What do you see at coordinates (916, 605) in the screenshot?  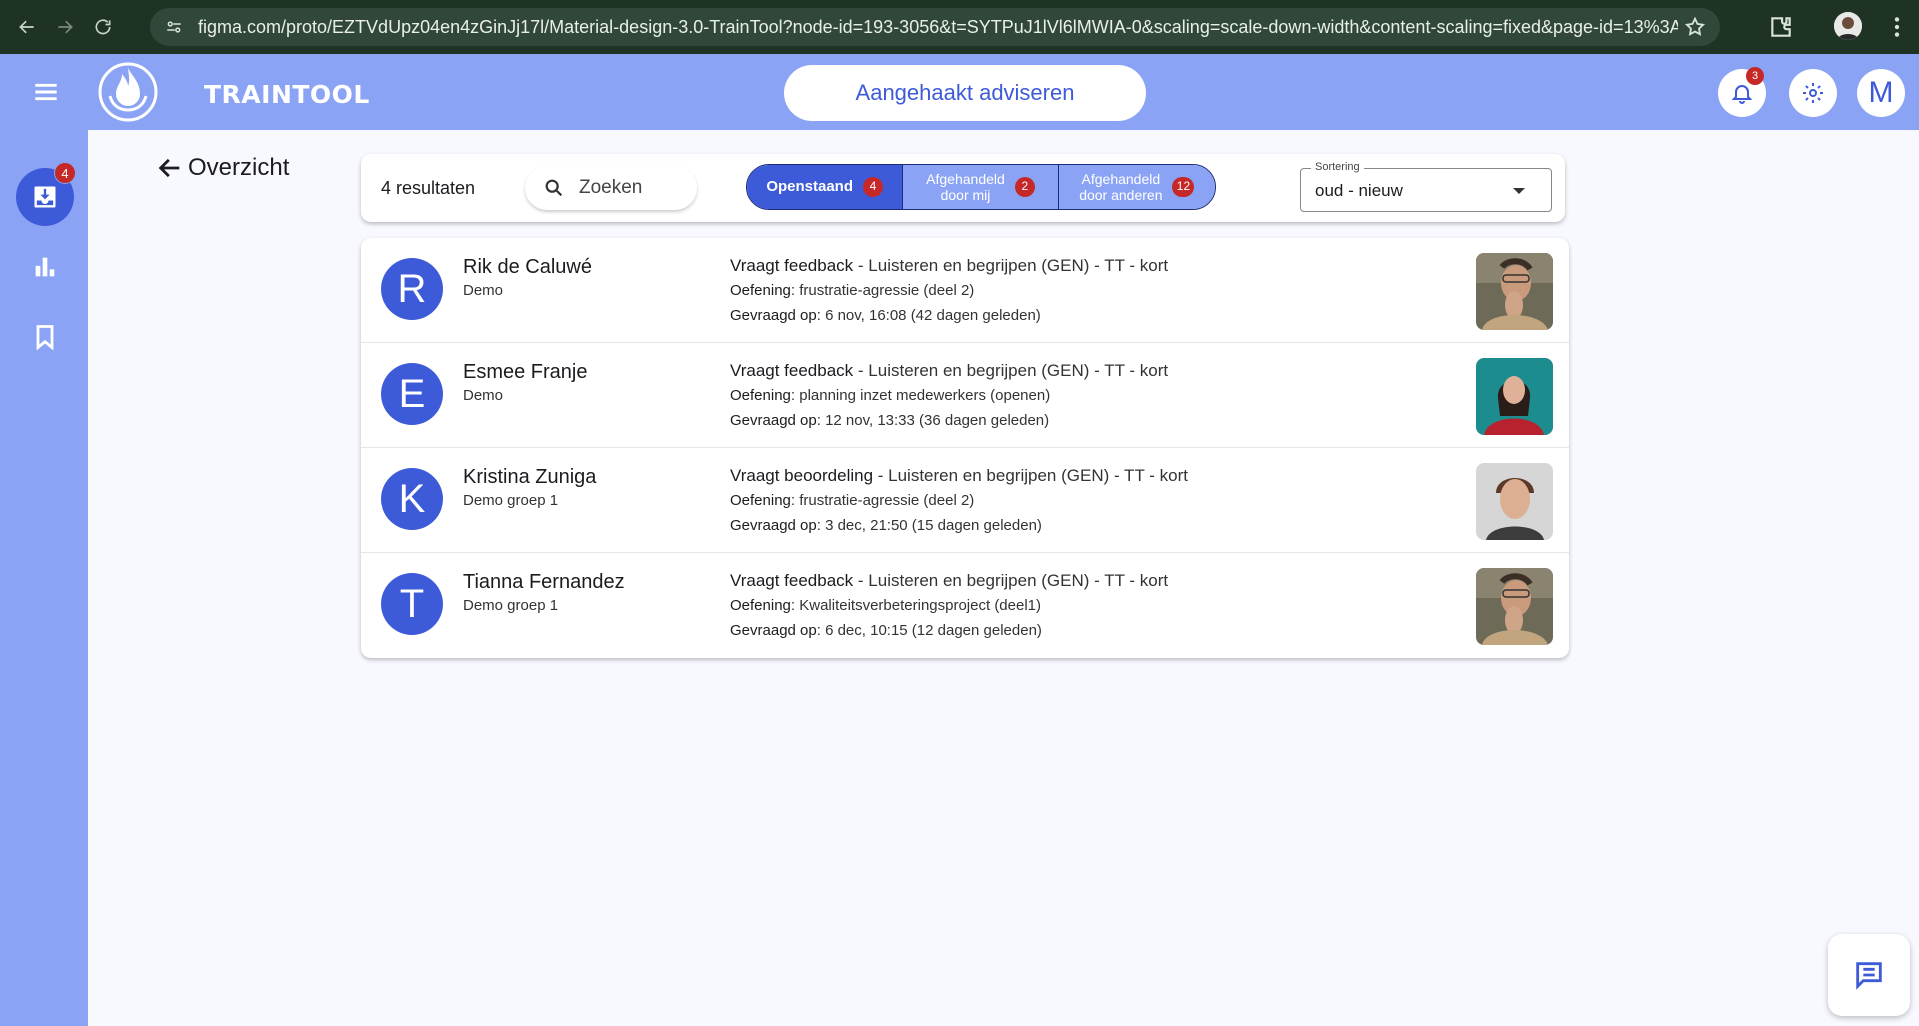 I see `exercise-value: : Kwaliteitsverbeteringsproject (deel1)` at bounding box center [916, 605].